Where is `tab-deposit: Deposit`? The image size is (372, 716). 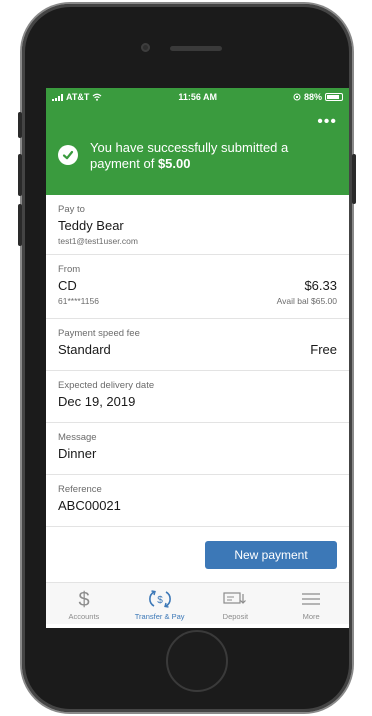 tab-deposit: Deposit is located at coordinates (236, 603).